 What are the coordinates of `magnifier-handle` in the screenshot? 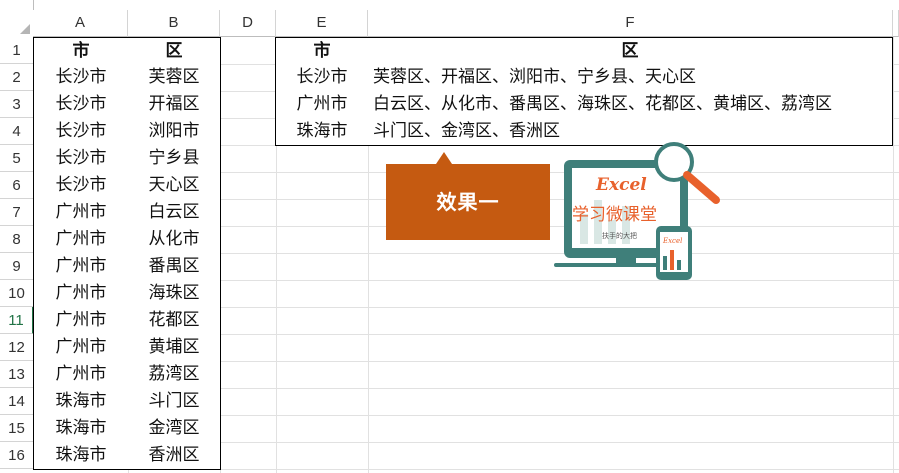 It's located at (701, 187).